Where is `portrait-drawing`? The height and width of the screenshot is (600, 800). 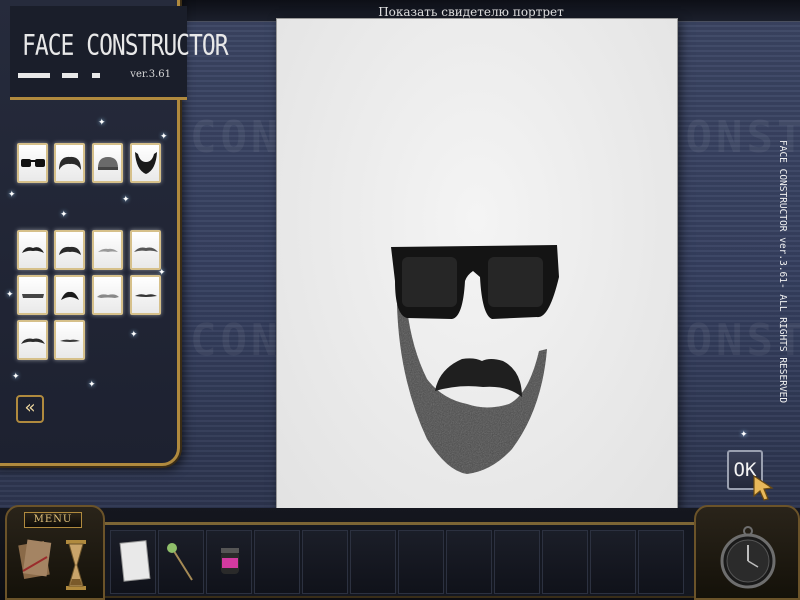
portrait-drawing is located at coordinates (475, 359).